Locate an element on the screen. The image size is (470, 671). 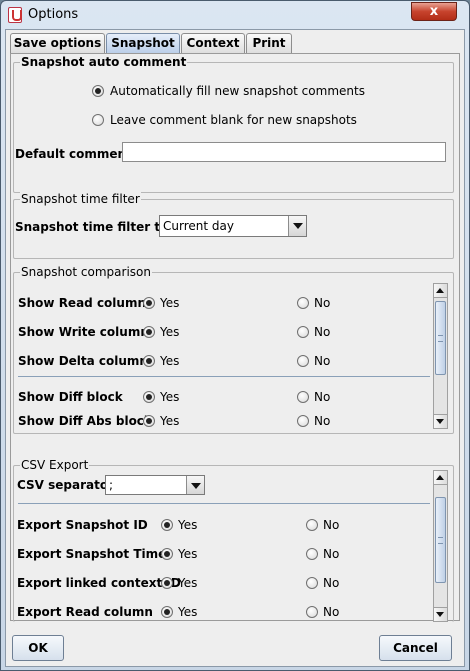
time-filter-type-value: Current day is located at coordinates (198, 226).